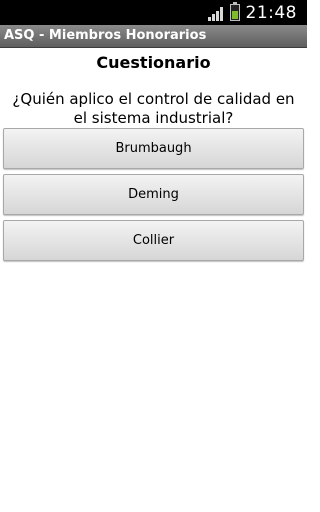 The width and height of the screenshot is (320, 512). What do you see at coordinates (234, 15) in the screenshot?
I see `battery-level` at bounding box center [234, 15].